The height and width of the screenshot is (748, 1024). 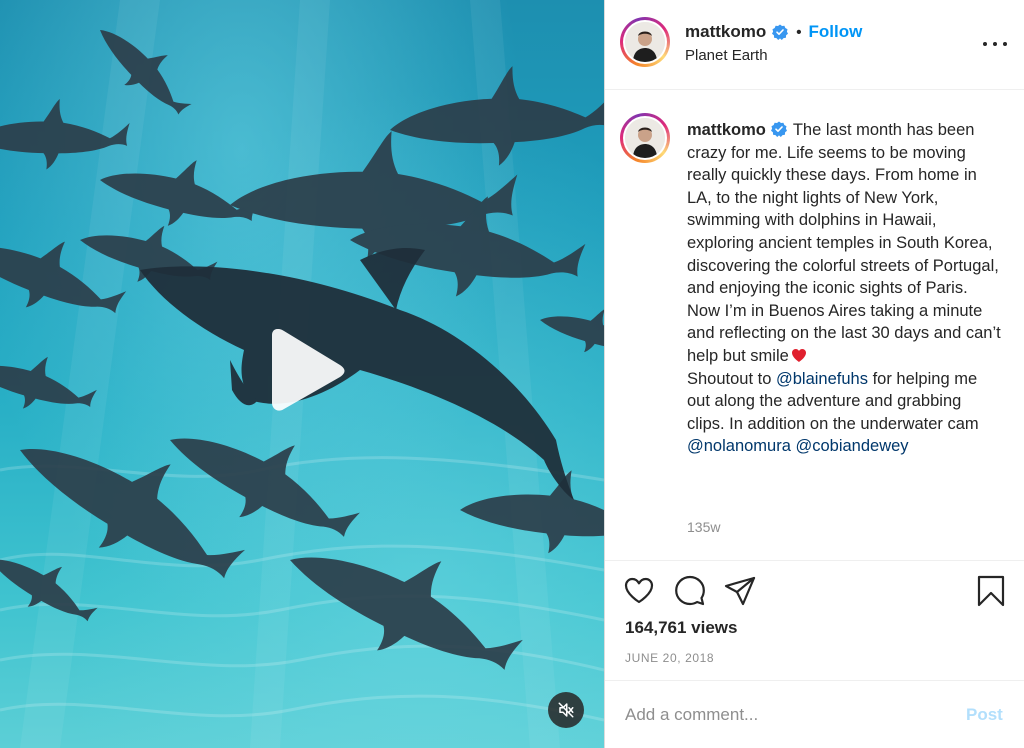 What do you see at coordinates (725, 32) in the screenshot?
I see `header-username: mattkomo` at bounding box center [725, 32].